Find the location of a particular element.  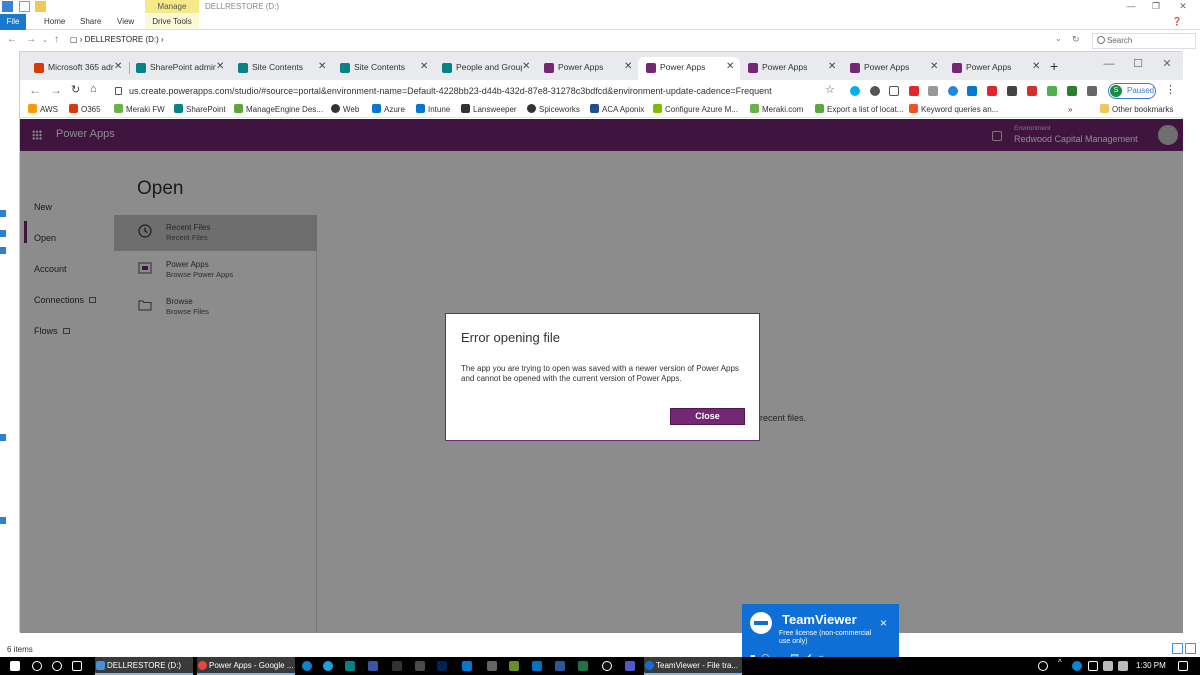

outlook-icon is located at coordinates (537, 666).